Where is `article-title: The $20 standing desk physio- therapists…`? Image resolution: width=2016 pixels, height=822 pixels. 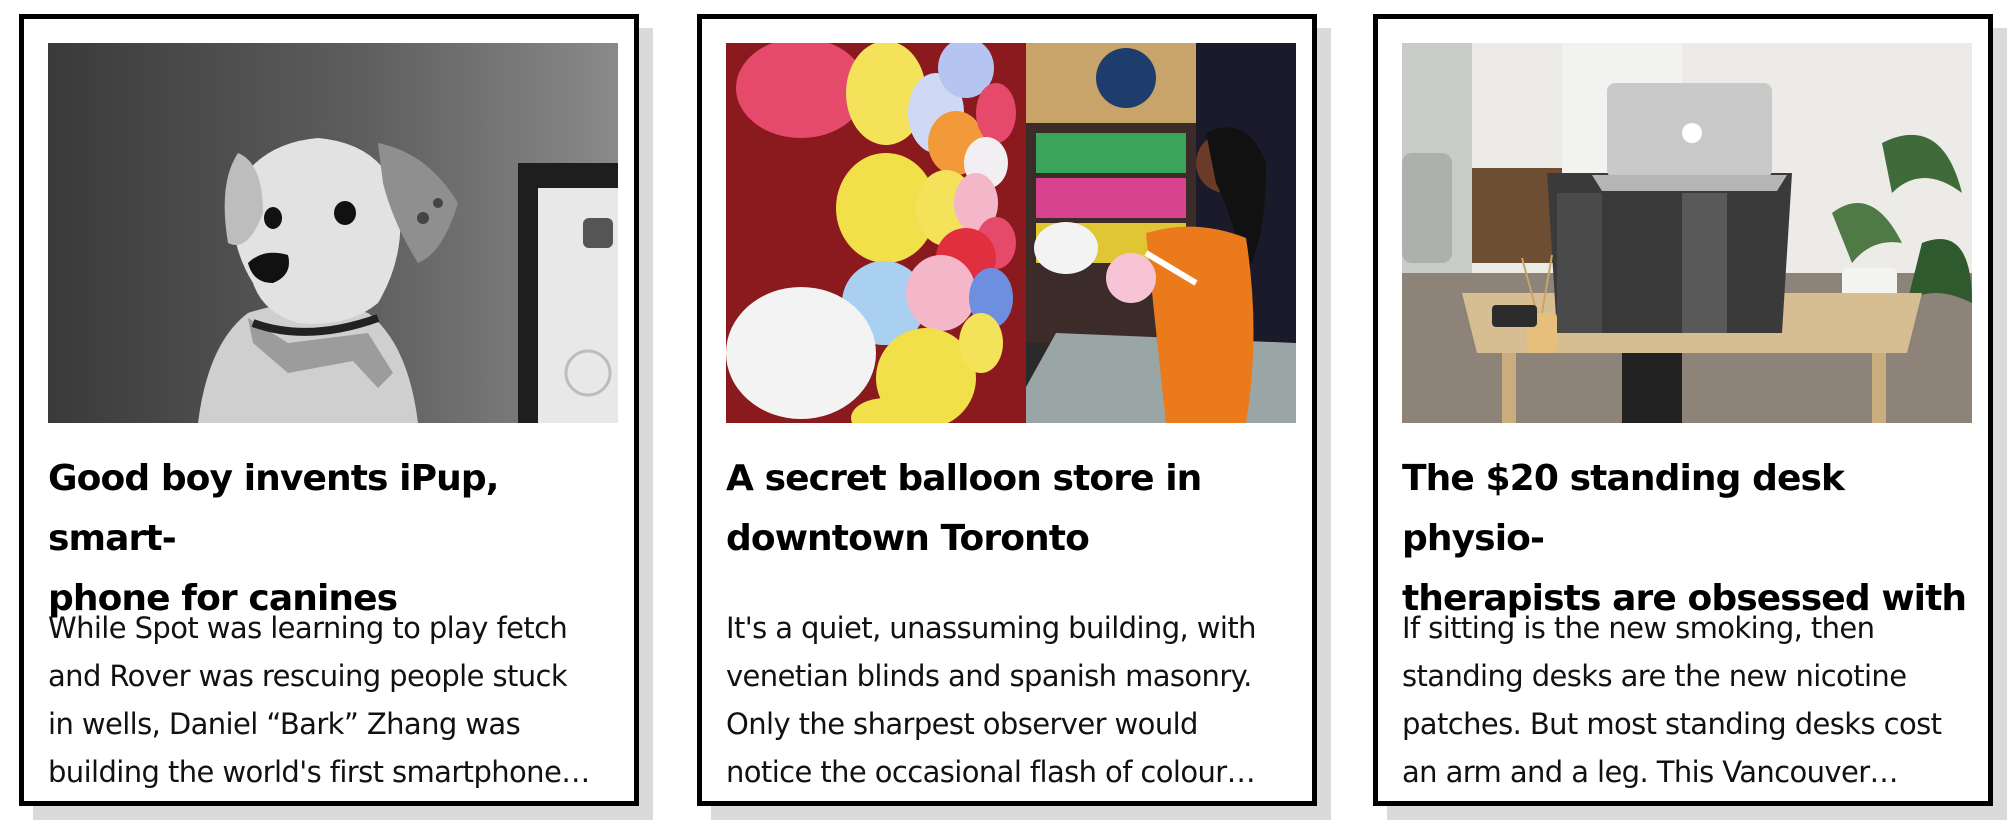
article-title: The $20 standing desk physio- therapists… is located at coordinates (1689, 539).